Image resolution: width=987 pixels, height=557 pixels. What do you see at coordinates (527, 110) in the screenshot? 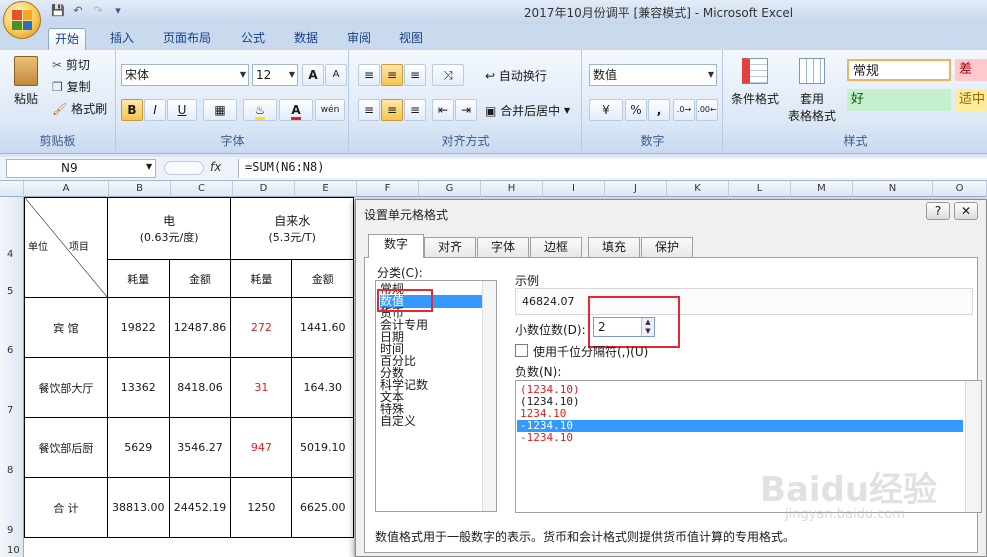
I see `merge-center-button: ▣ 合并后居中 ▼` at bounding box center [527, 110].